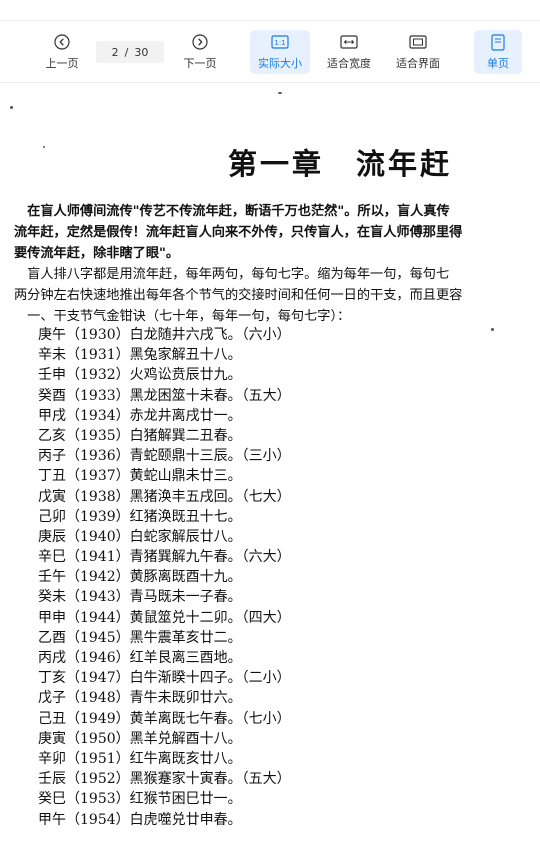 The width and height of the screenshot is (540, 847). What do you see at coordinates (130, 52) in the screenshot?
I see `page-indicator: 2 / 30` at bounding box center [130, 52].